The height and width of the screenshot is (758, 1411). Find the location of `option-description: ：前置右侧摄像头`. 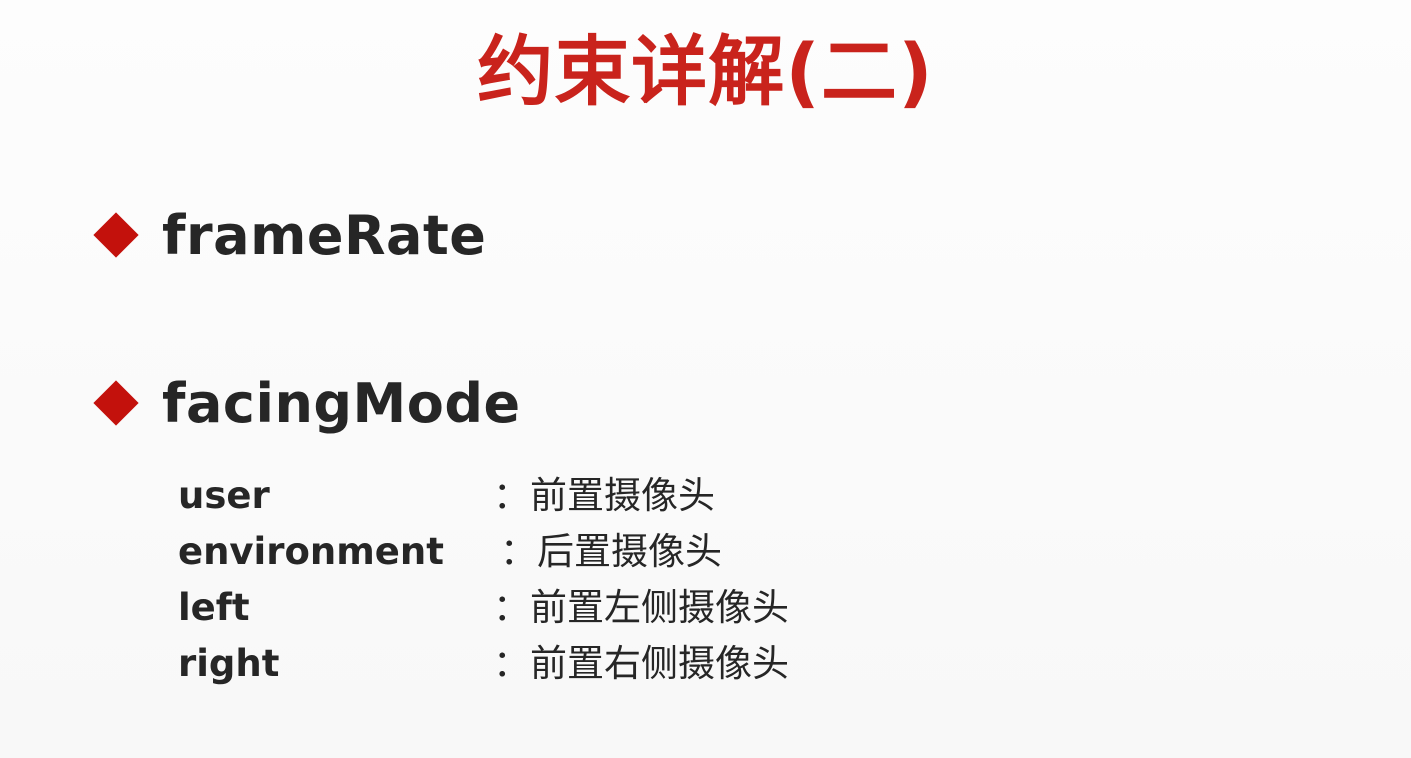

option-description: ：前置右侧摄像头 is located at coordinates (641, 663).